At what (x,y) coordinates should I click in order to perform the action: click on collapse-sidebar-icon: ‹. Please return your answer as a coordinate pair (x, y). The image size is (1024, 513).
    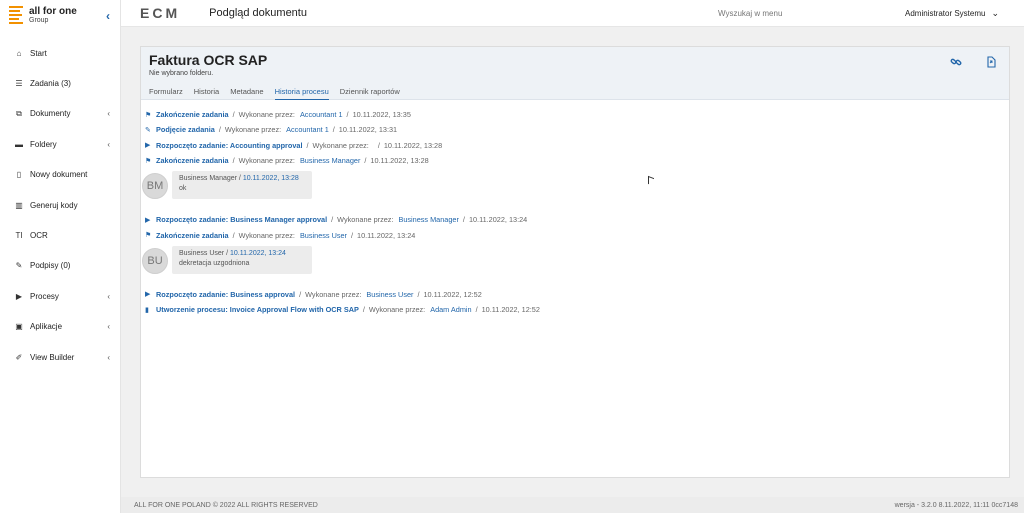
    Looking at the image, I should click on (108, 16).